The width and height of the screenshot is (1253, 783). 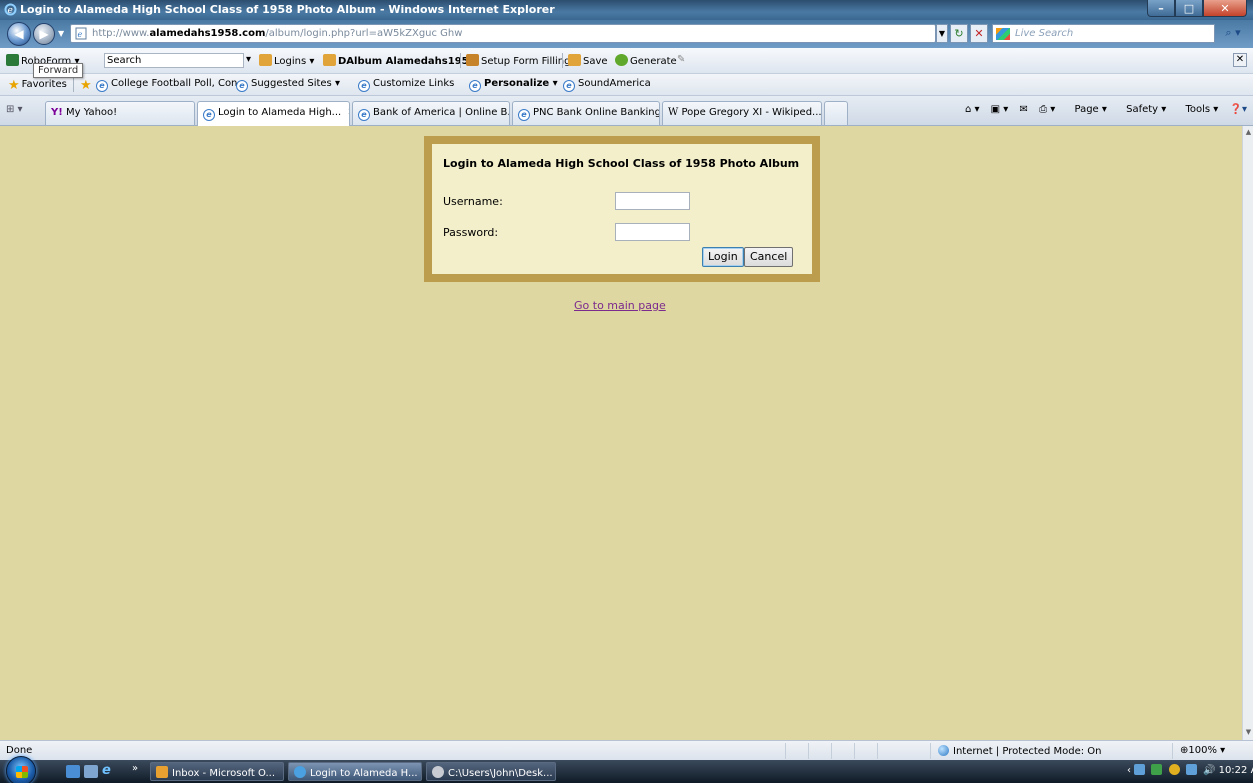 What do you see at coordinates (288, 85) in the screenshot?
I see `fav-link-suggested-sites: e Suggested Sites ▾` at bounding box center [288, 85].